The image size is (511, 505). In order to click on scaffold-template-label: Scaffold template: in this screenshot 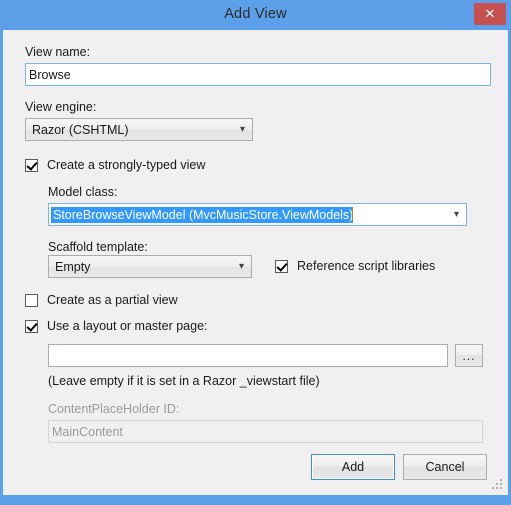, I will do `click(98, 247)`.